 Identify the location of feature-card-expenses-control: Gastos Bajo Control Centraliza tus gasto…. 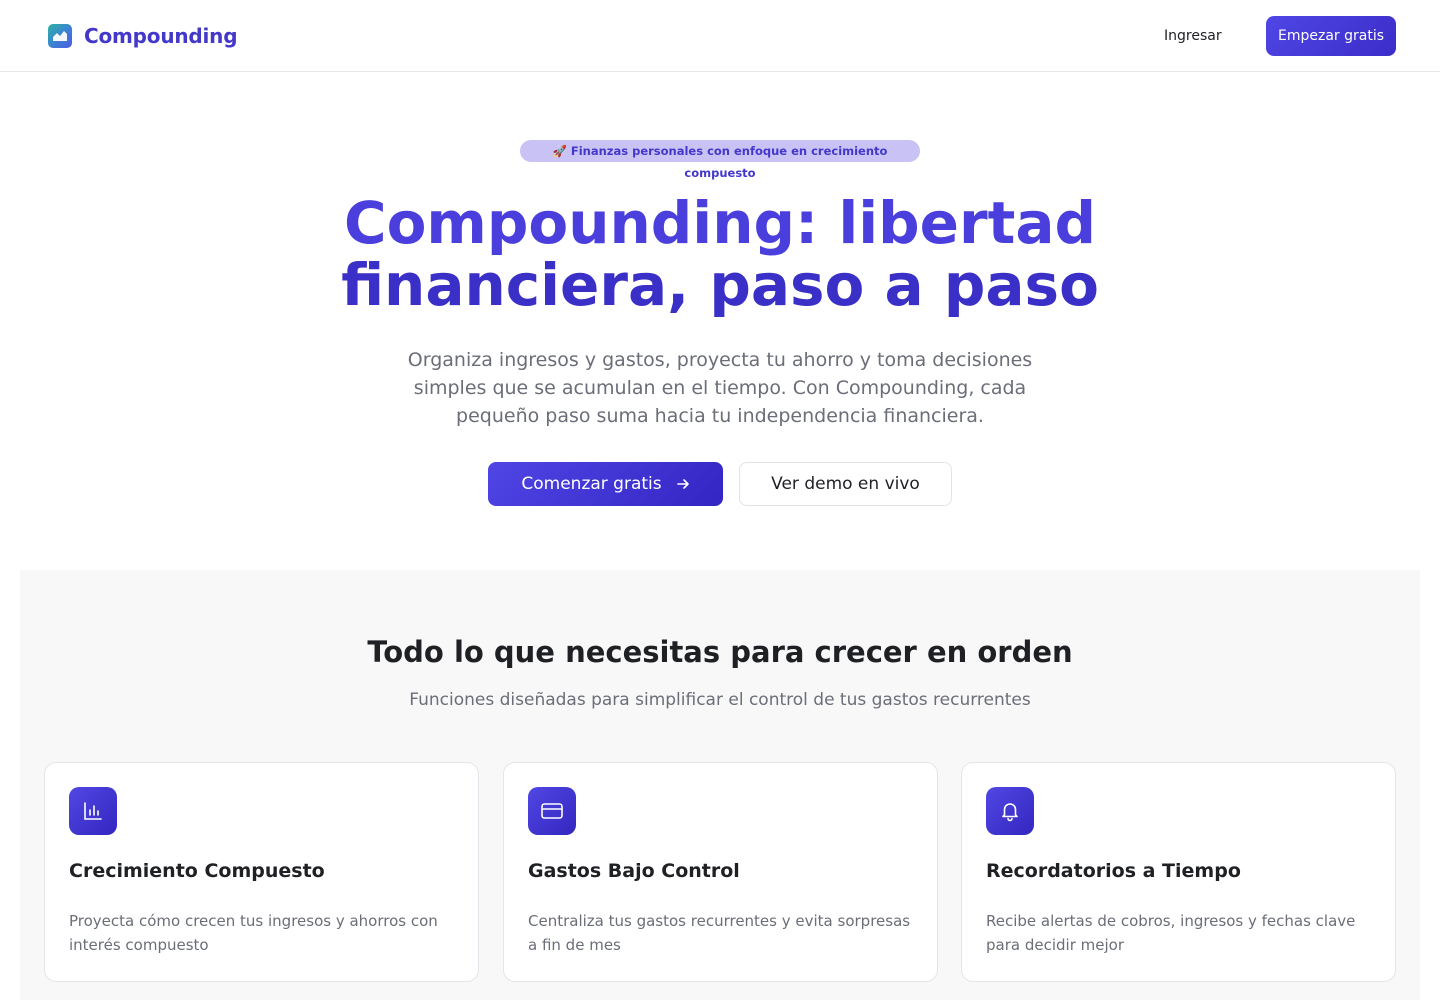
(720, 872).